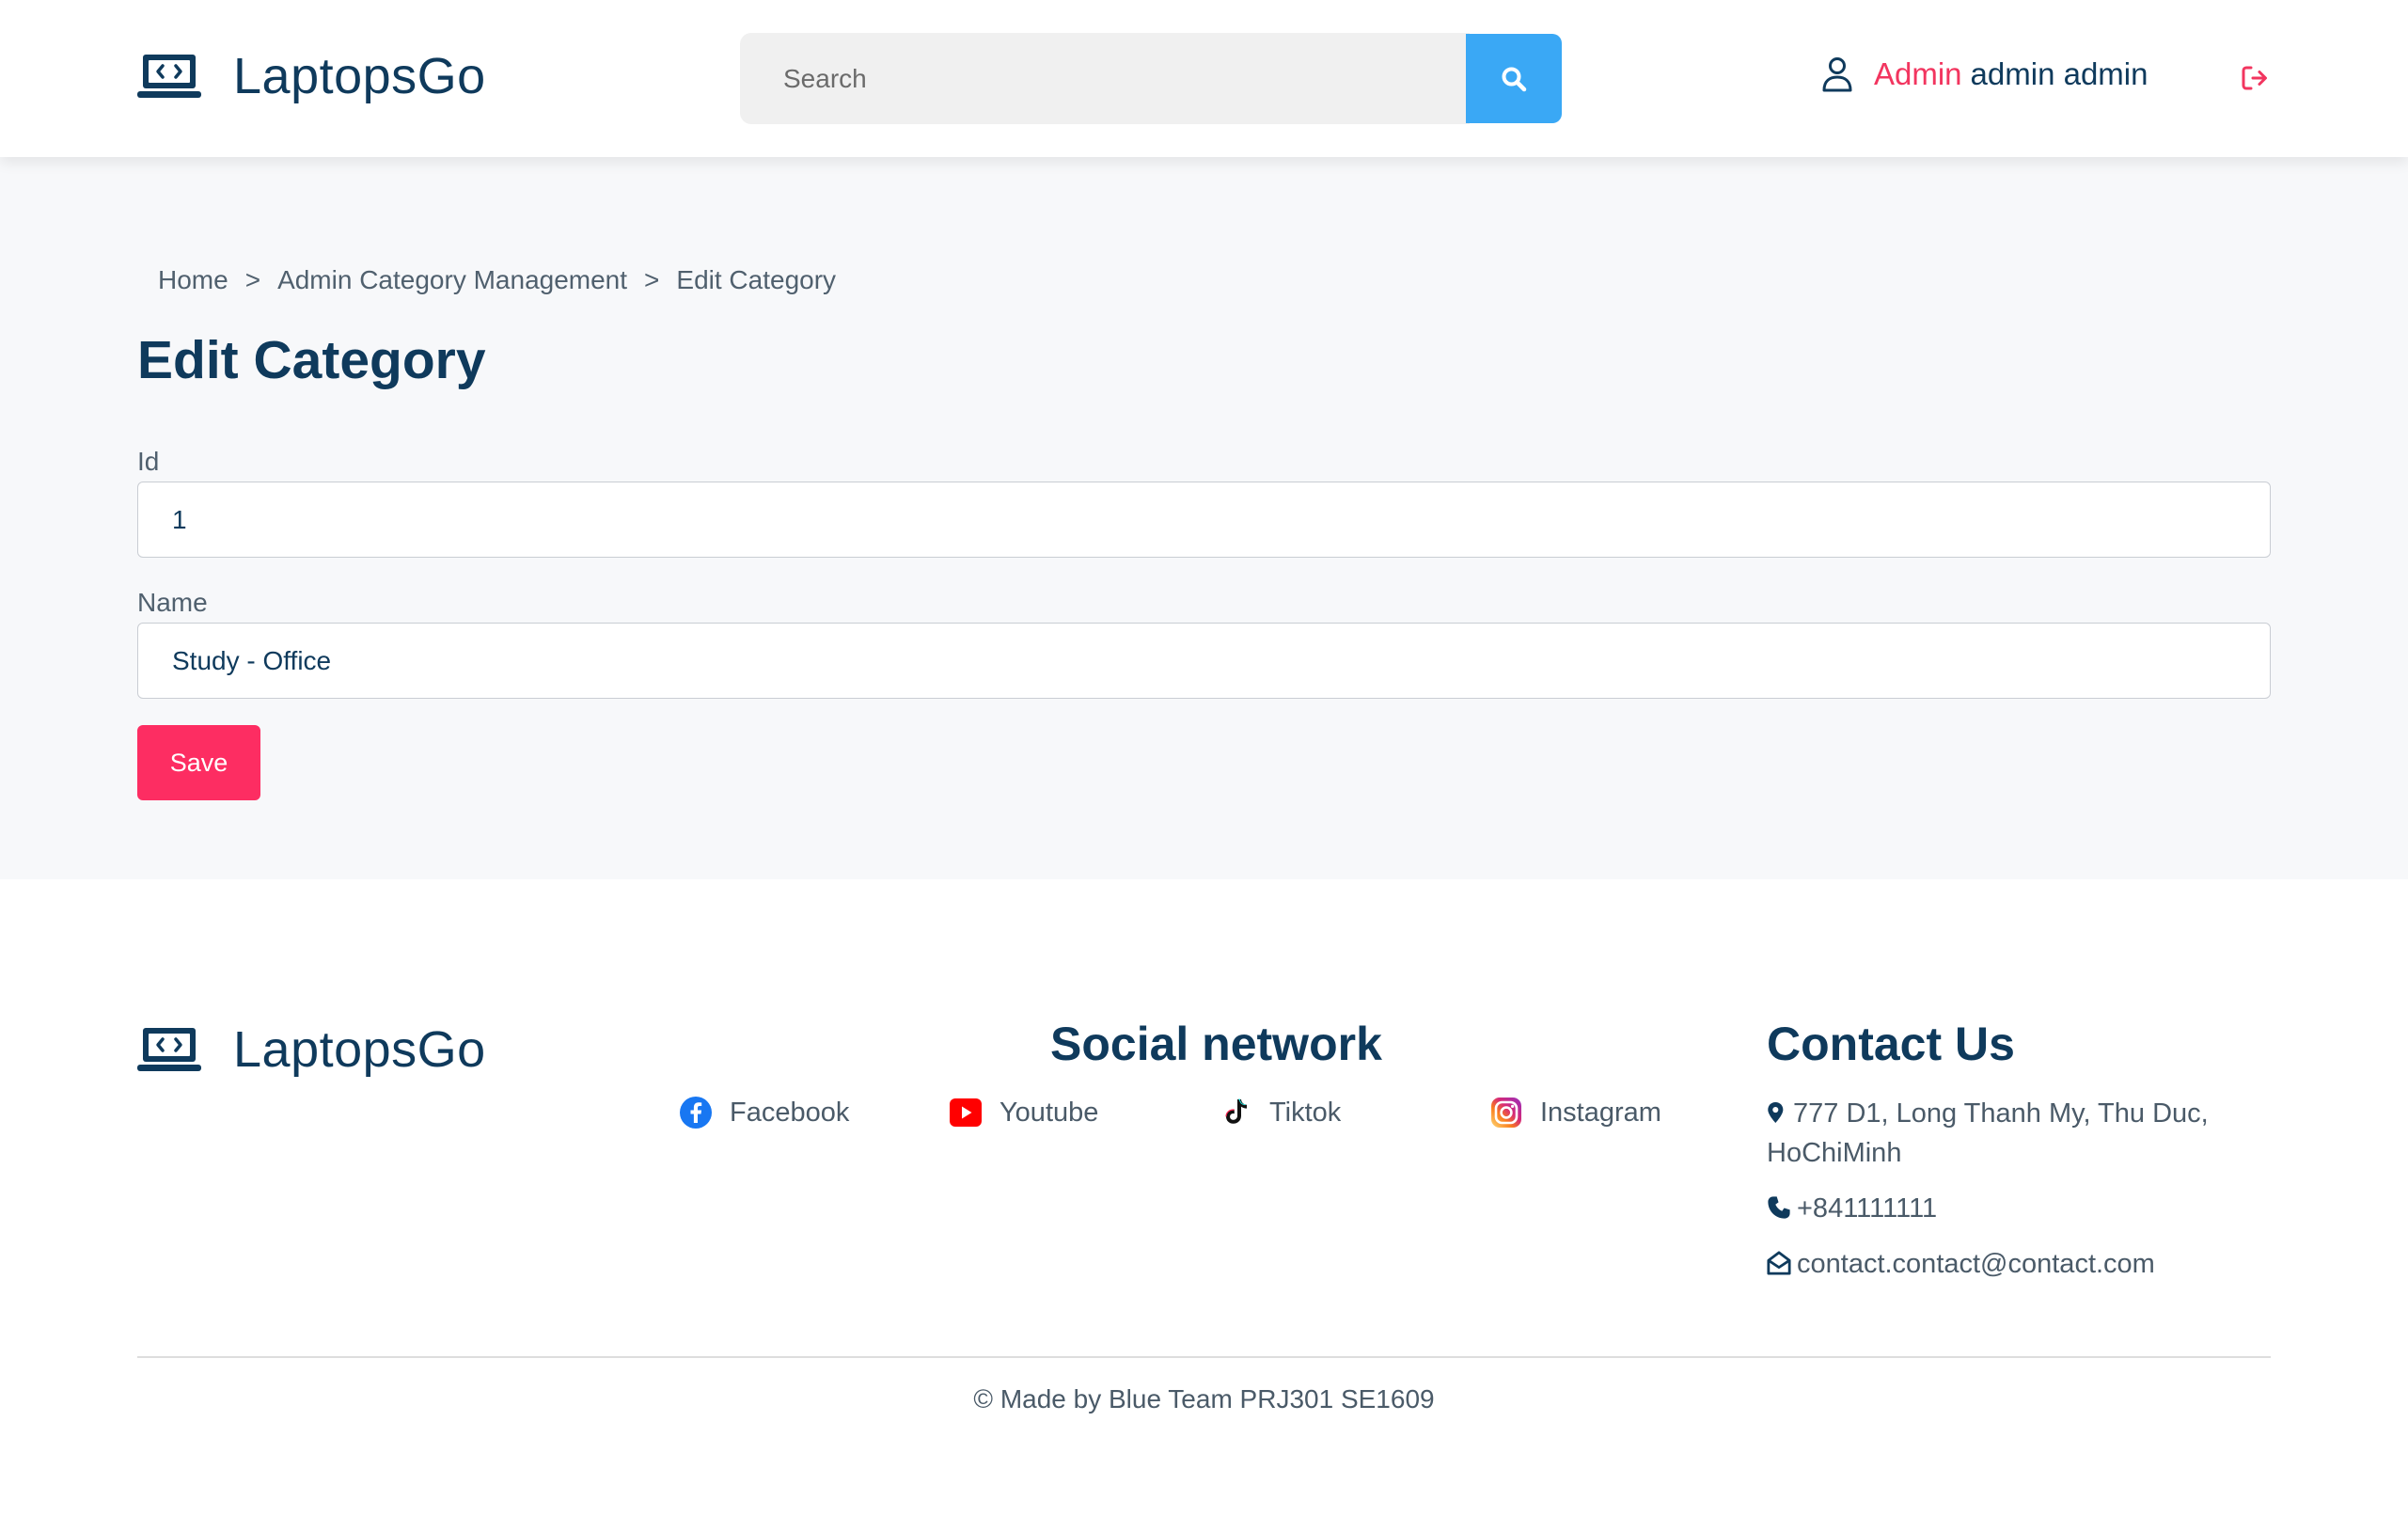 The height and width of the screenshot is (1532, 2408). Describe the element at coordinates (1049, 1112) in the screenshot. I see `youtube-label: Youtube` at that location.